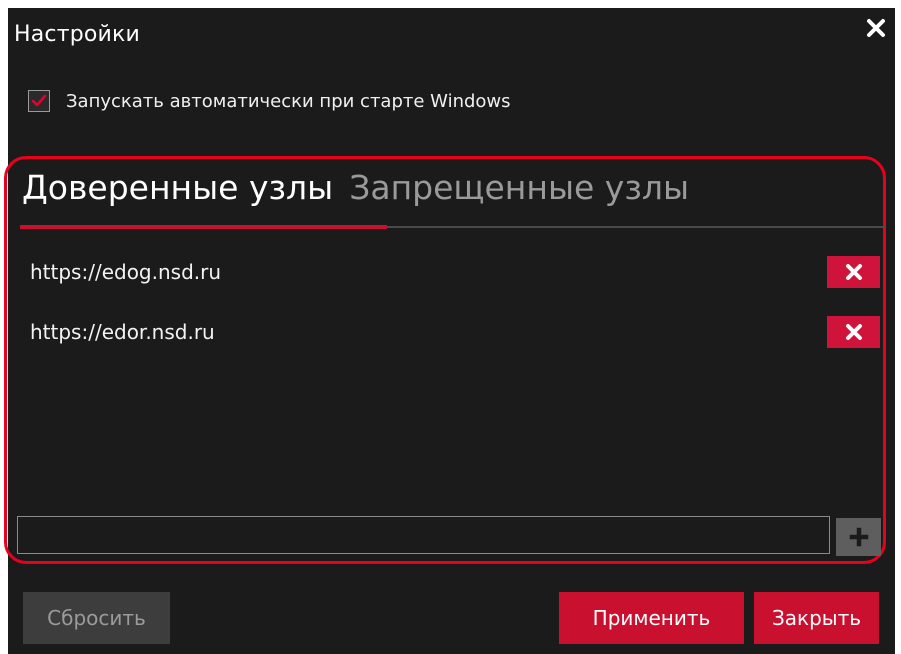 This screenshot has width=901, height=654. I want to click on autostart-checkbox, so click(39, 101).